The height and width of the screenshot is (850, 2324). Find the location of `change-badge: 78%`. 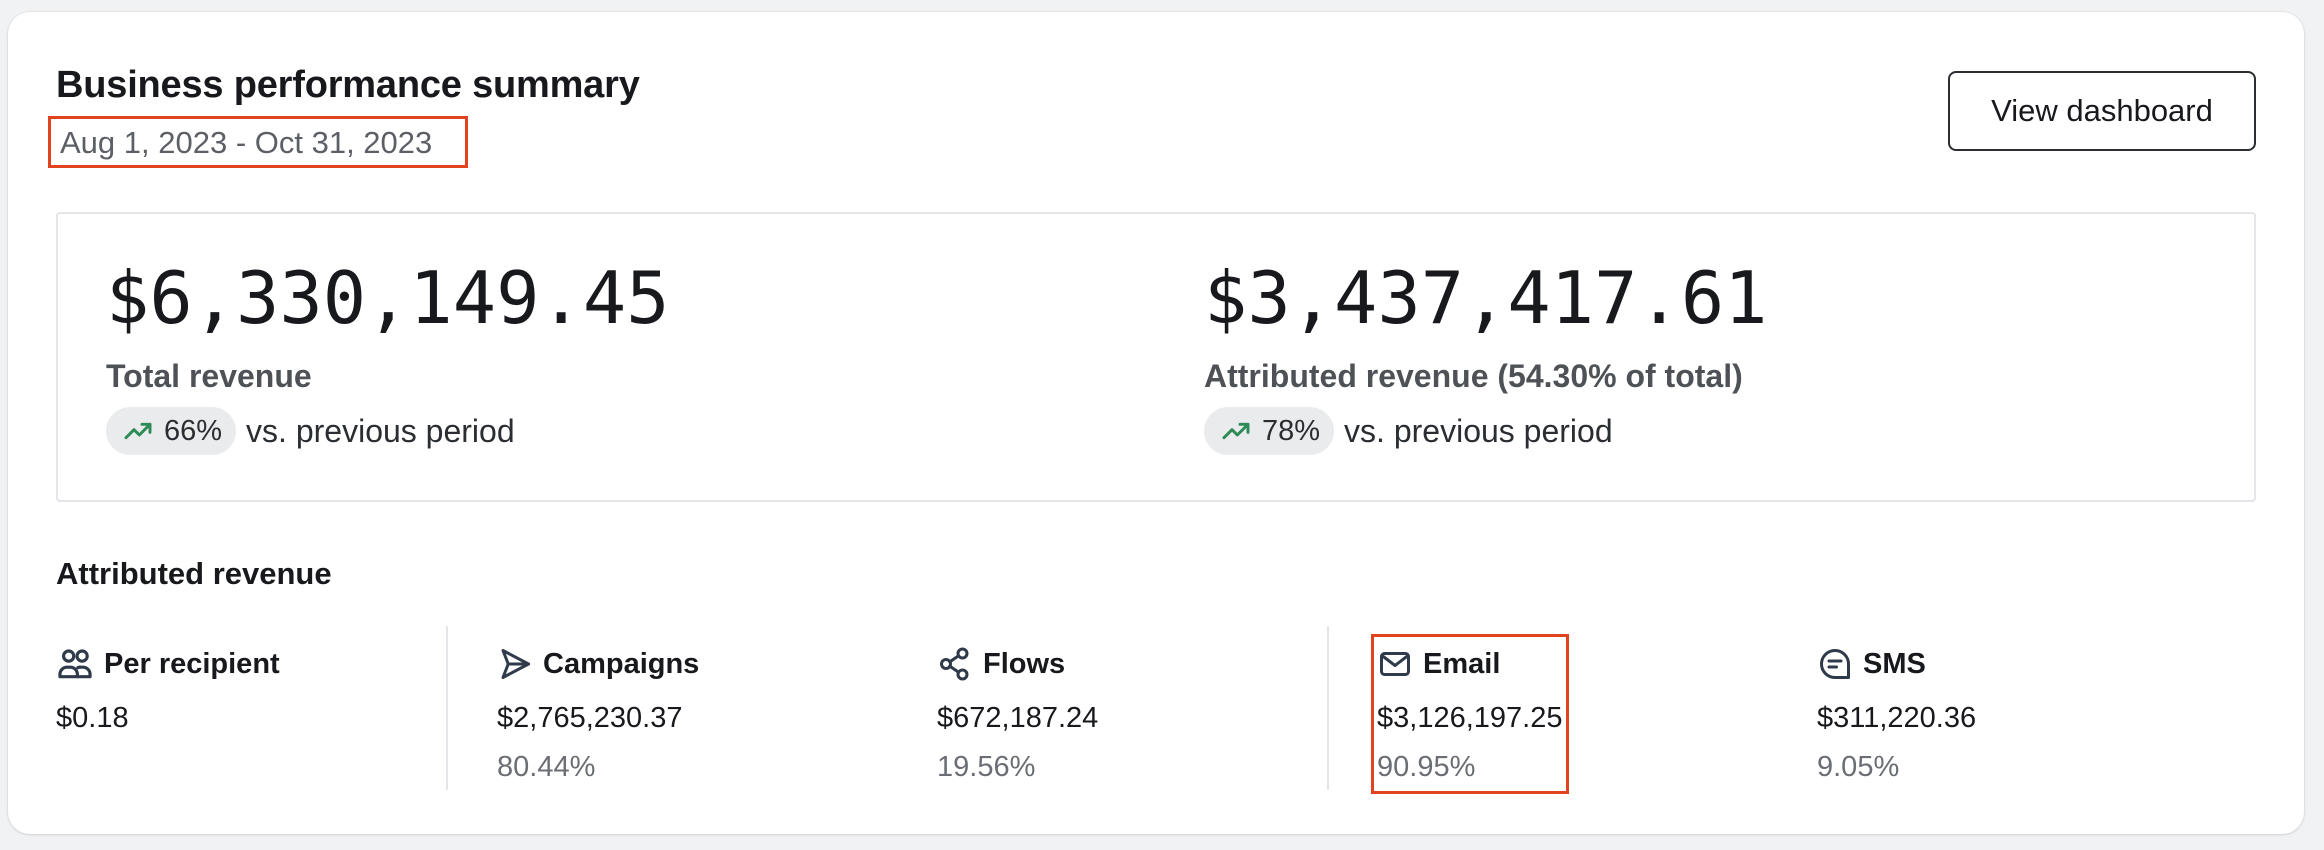

change-badge: 78% is located at coordinates (1269, 431).